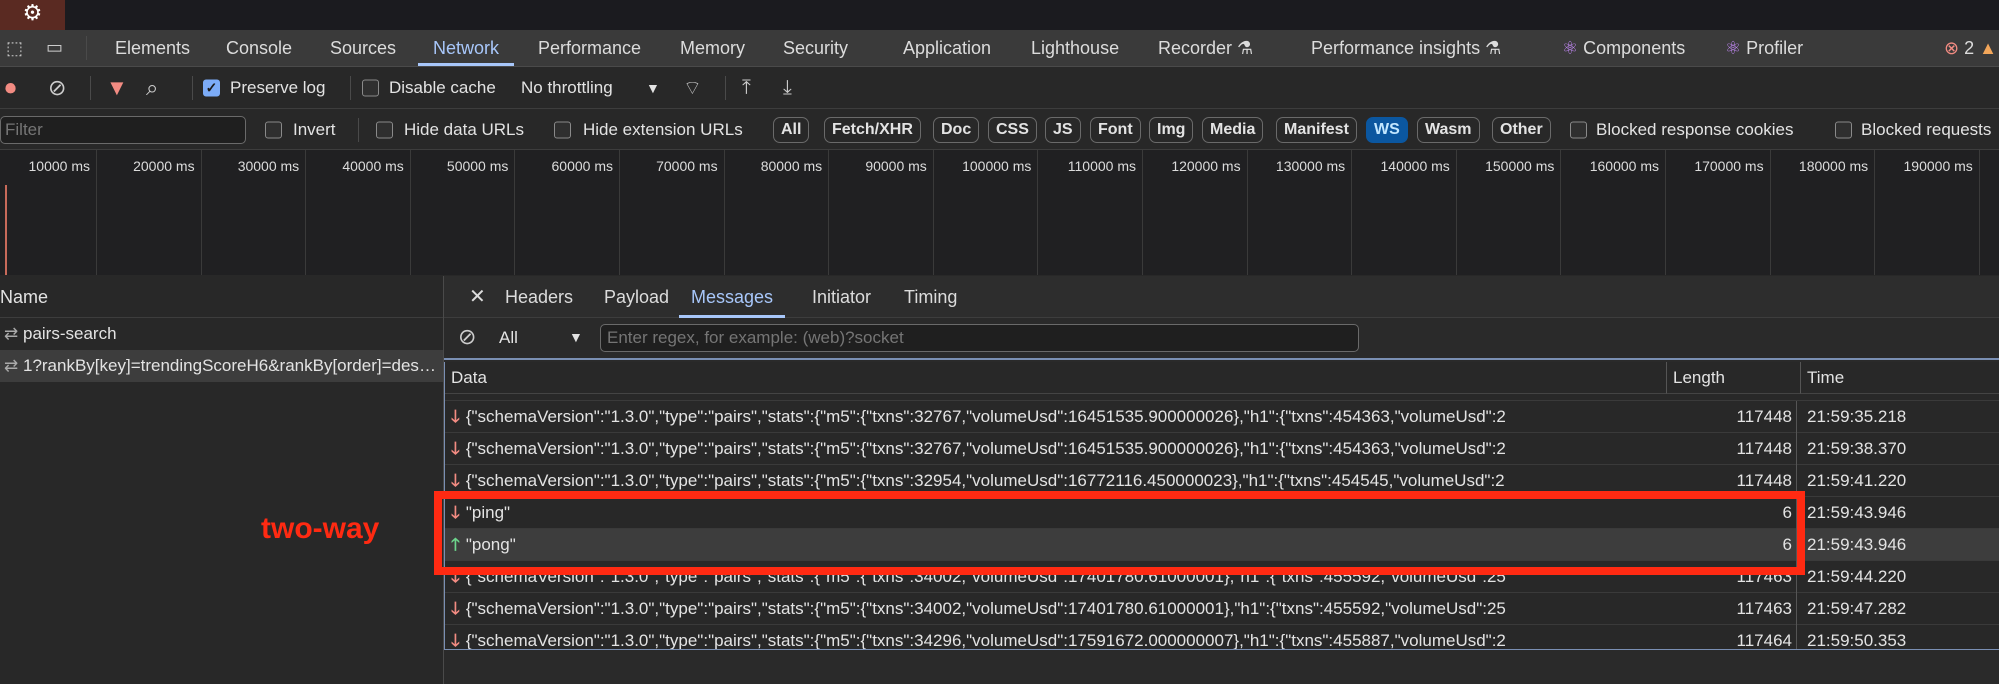  I want to click on timeline-request-marker, so click(6, 230).